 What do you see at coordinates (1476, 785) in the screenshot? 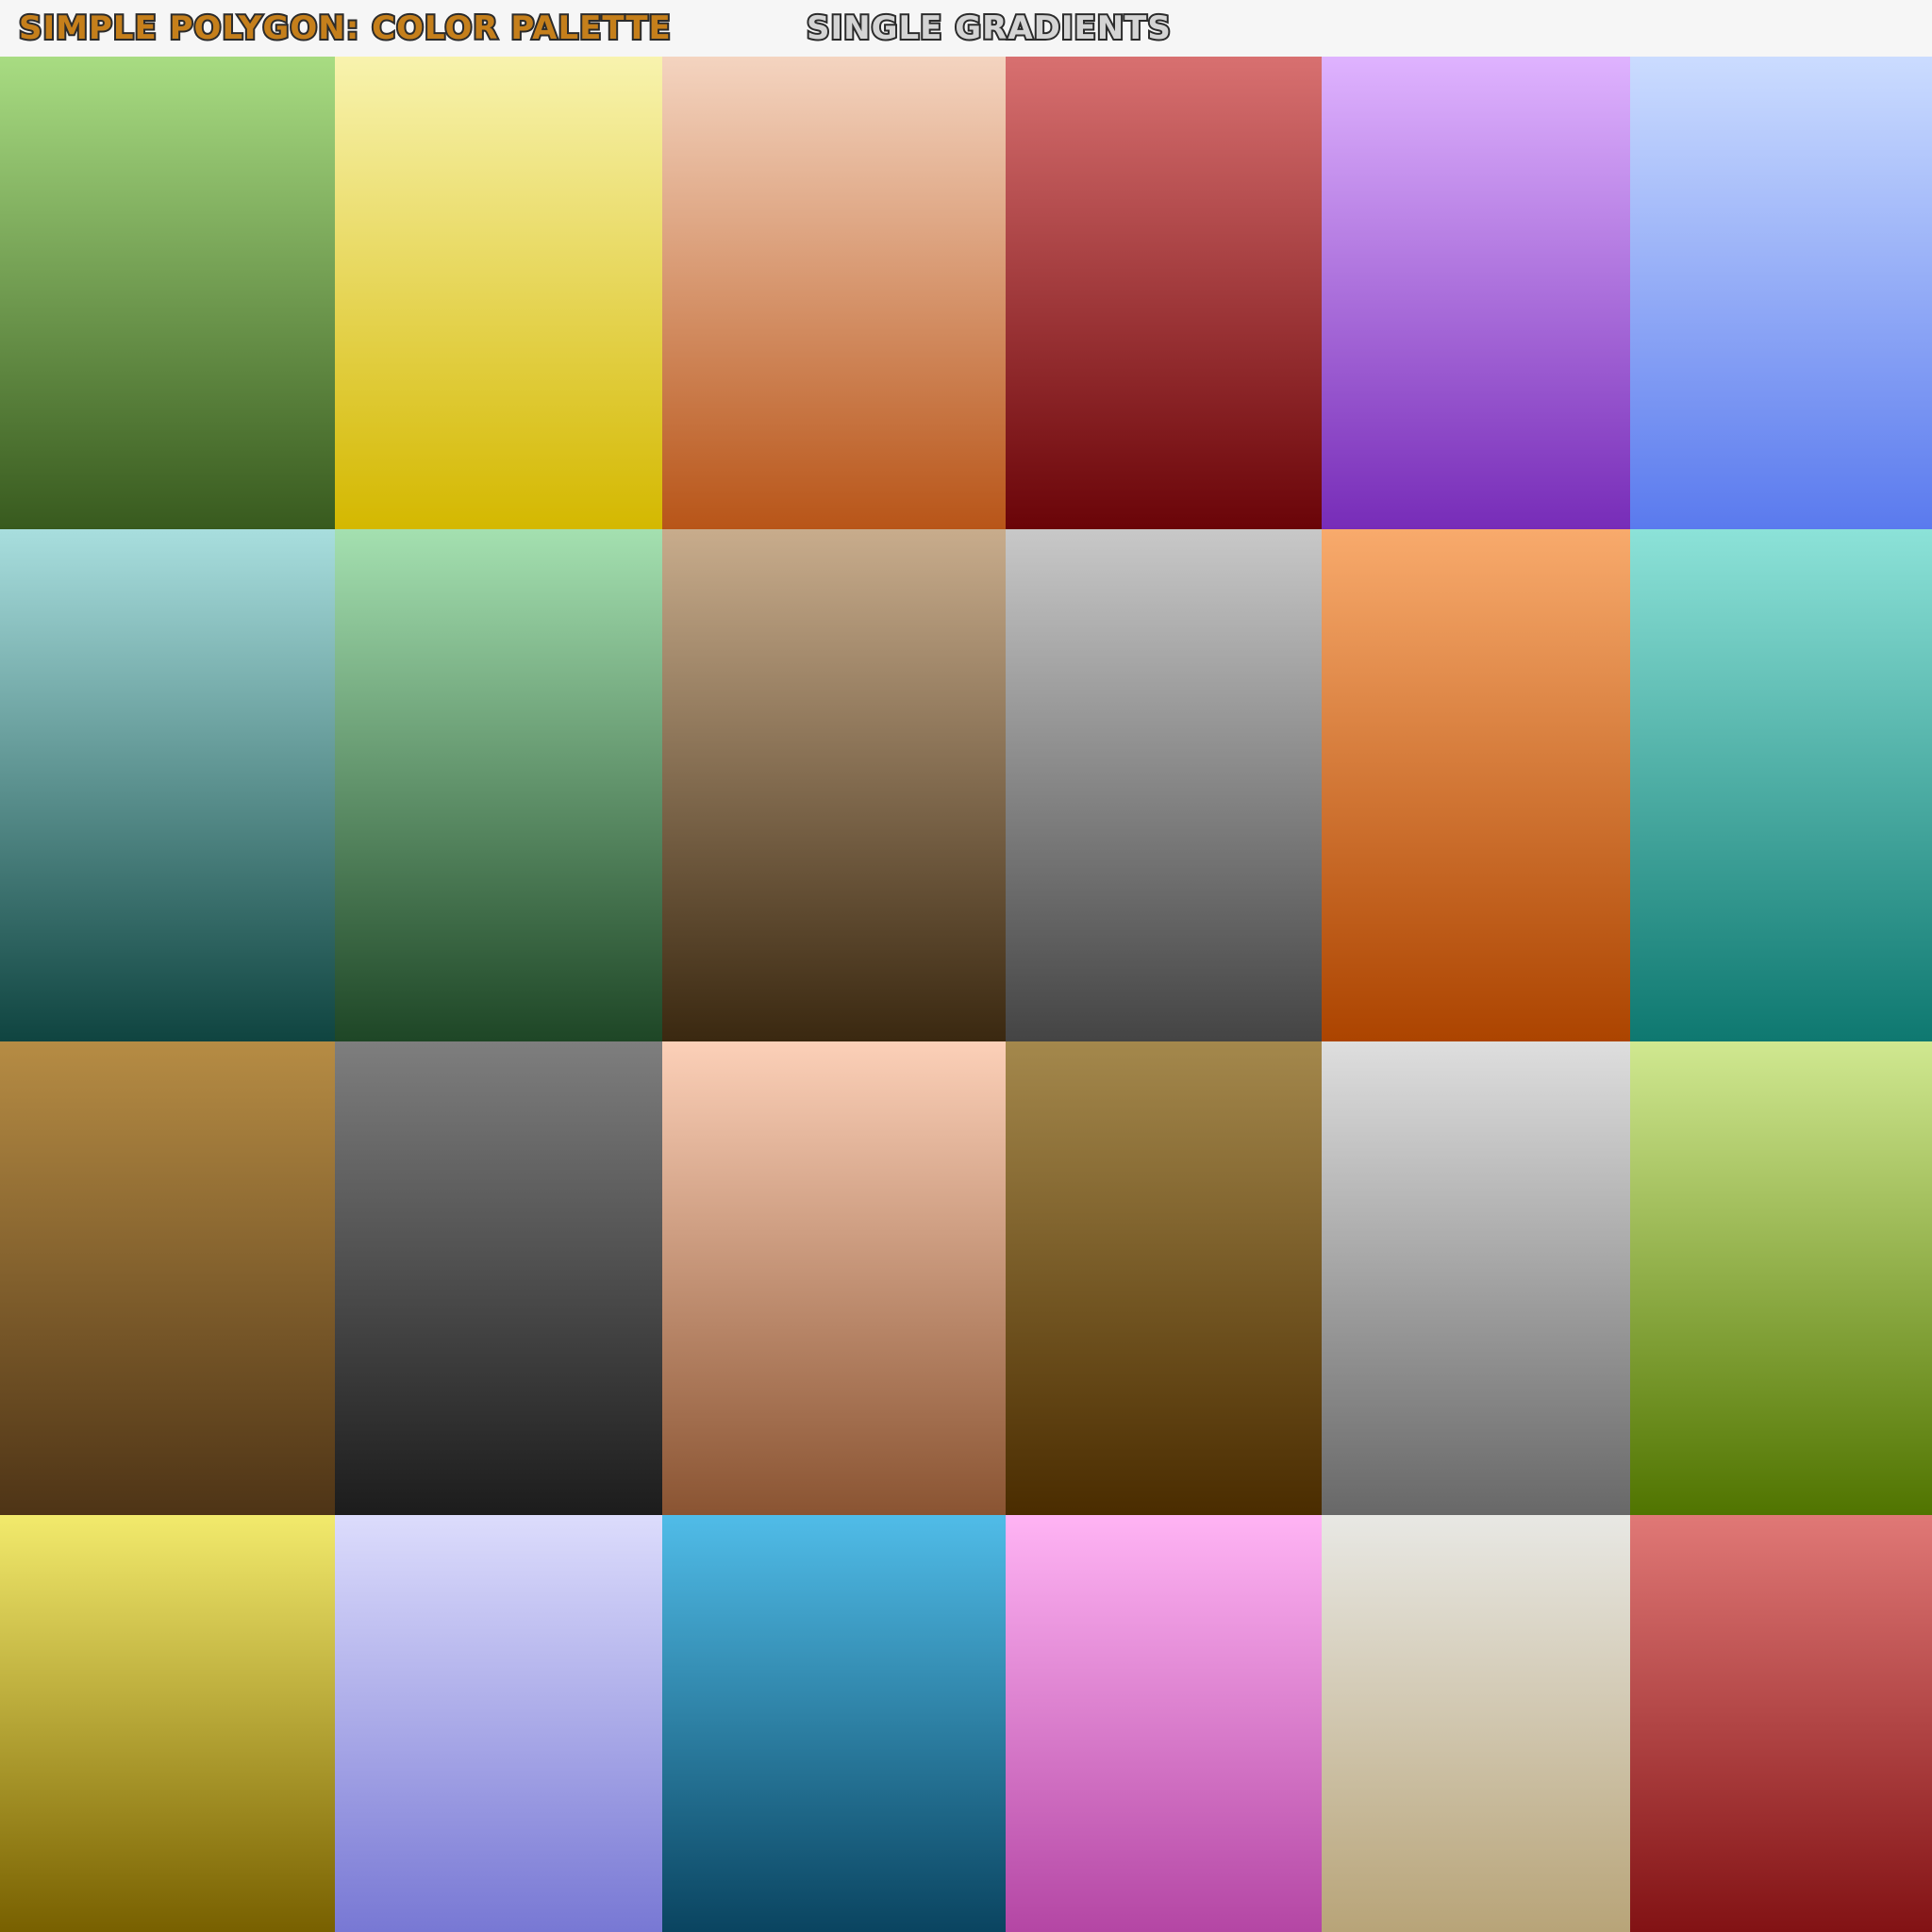
I see `swatch-orange` at bounding box center [1476, 785].